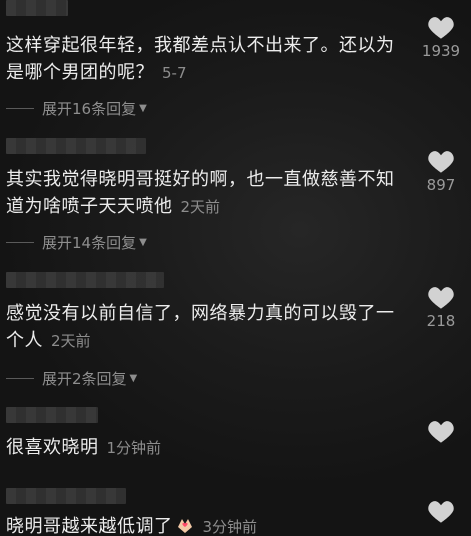 The image size is (471, 536). Describe the element at coordinates (134, 448) in the screenshot. I see `comment-time: 1分钟前` at that location.